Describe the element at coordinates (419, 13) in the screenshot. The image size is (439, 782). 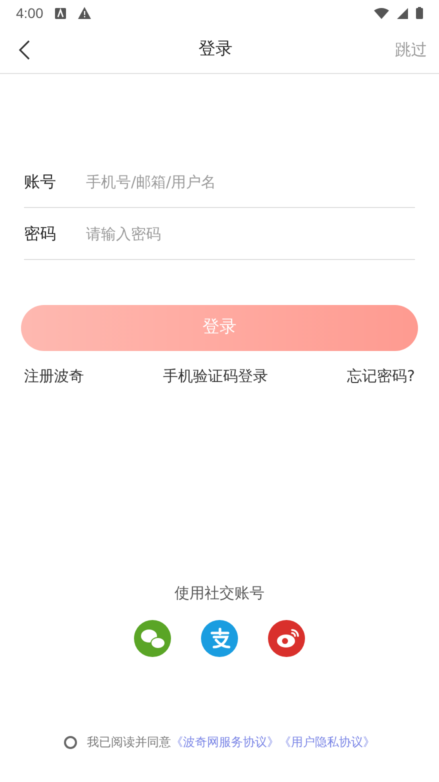
I see `battery-icon` at that location.